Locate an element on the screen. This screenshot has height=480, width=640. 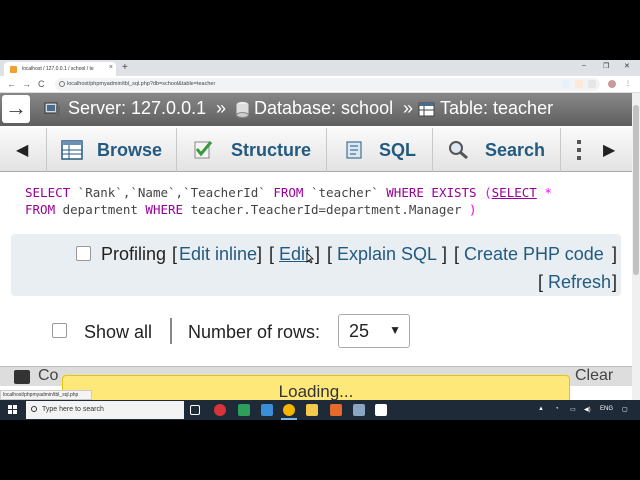
tab-divider is located at coordinates (560, 150).